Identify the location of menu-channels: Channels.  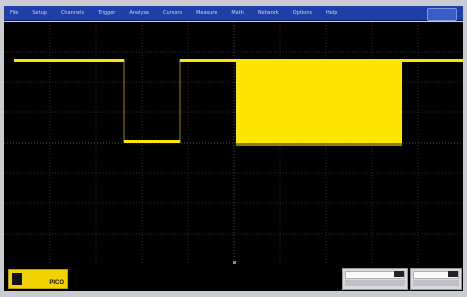
(72, 13).